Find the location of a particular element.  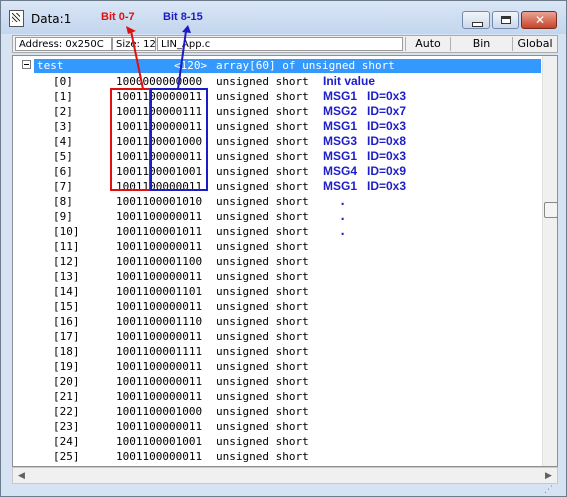

arrow-blue is located at coordinates (182, 60).